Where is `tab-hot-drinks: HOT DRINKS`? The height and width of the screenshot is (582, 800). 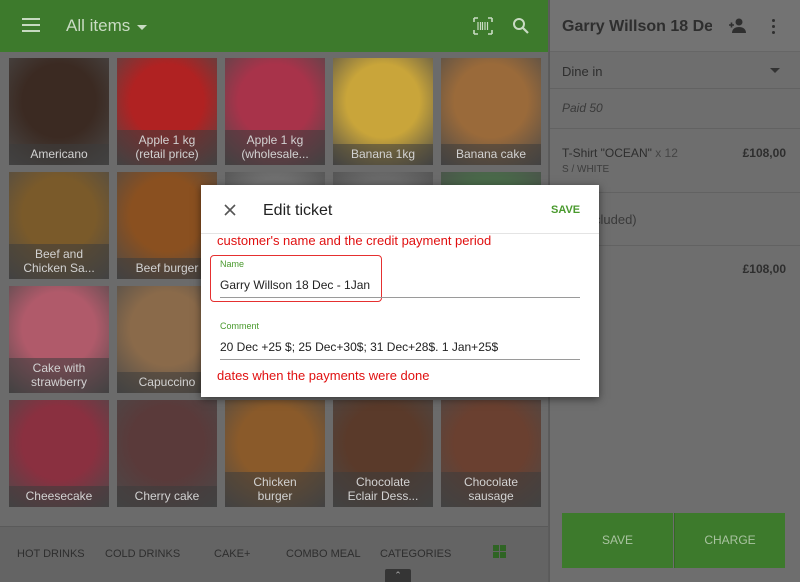
tab-hot-drinks: HOT DRINKS is located at coordinates (51, 554).